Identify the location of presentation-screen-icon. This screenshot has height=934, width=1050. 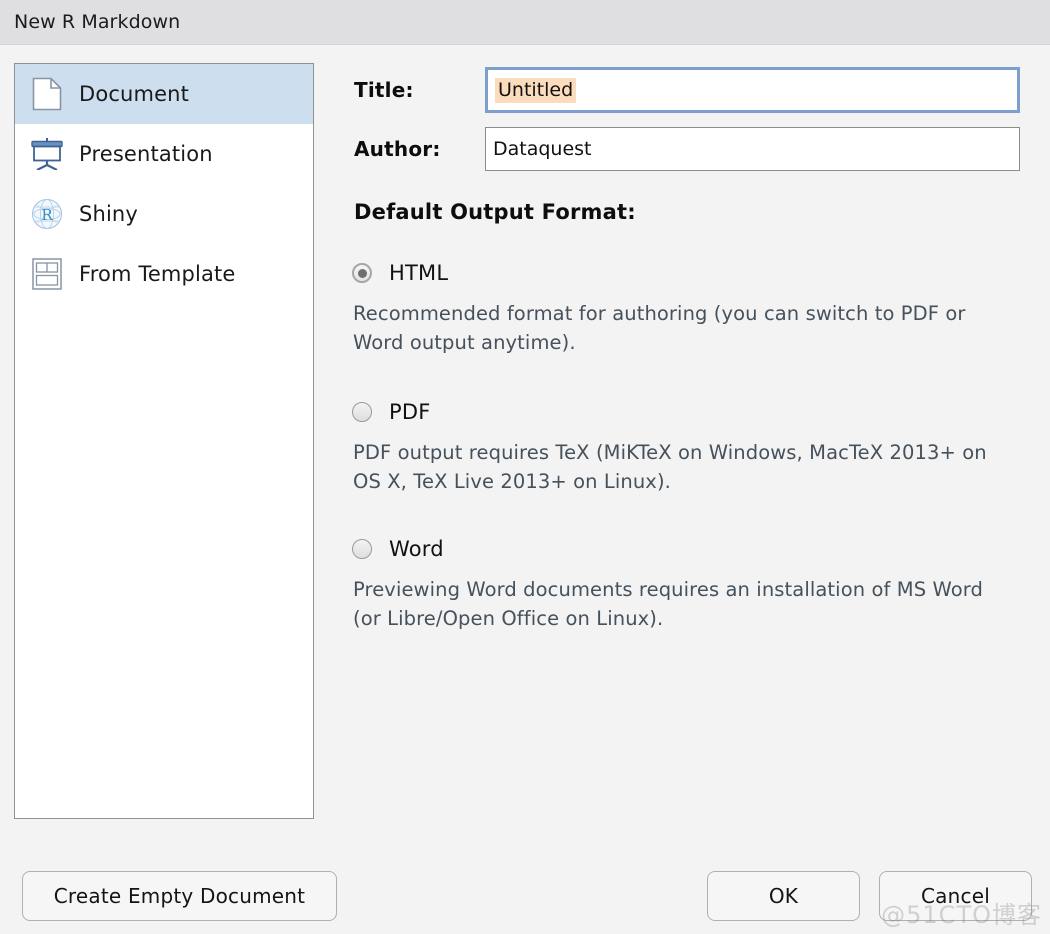
(47, 154).